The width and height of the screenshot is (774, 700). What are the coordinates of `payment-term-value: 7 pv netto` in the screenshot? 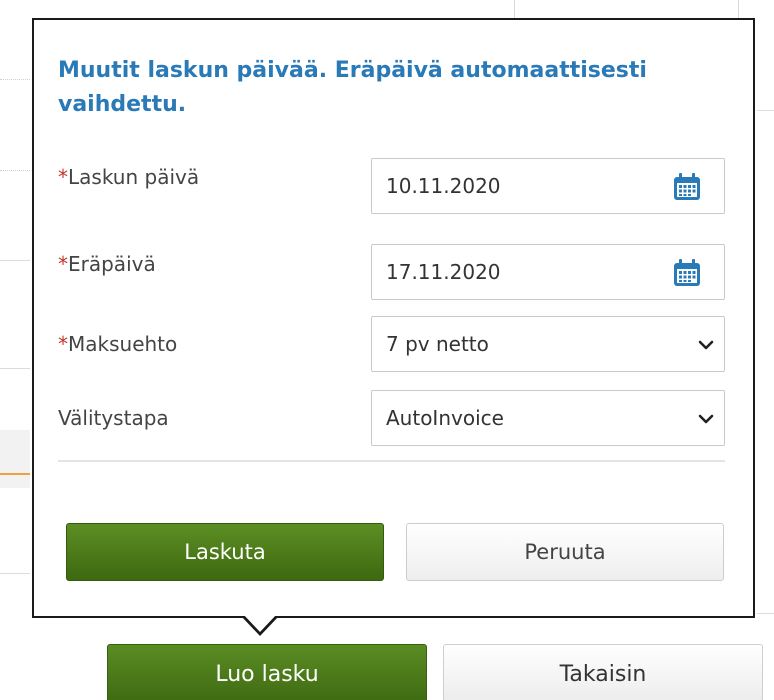 It's located at (437, 344).